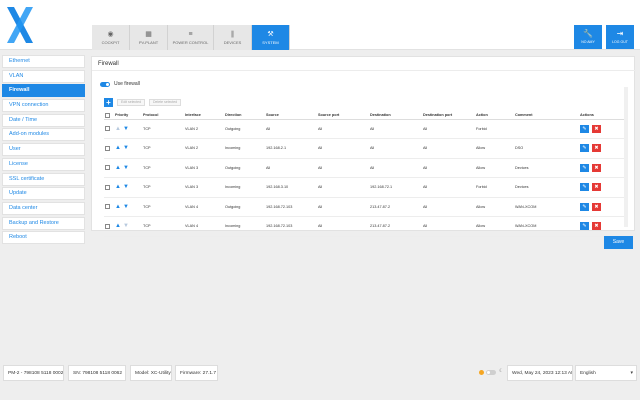 The image size is (640, 400). What do you see at coordinates (491, 372) in the screenshot?
I see `theme-toggle` at bounding box center [491, 372].